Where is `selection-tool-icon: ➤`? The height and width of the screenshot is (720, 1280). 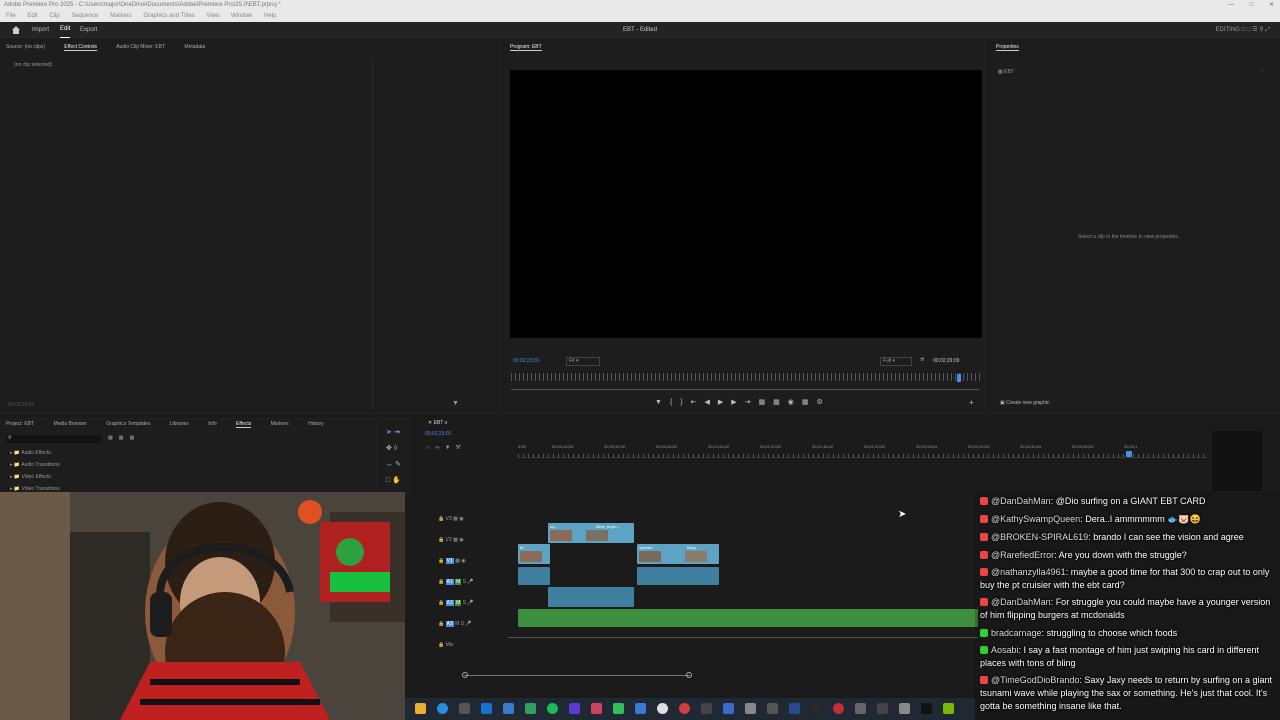
selection-tool-icon: ➤ is located at coordinates (389, 432).